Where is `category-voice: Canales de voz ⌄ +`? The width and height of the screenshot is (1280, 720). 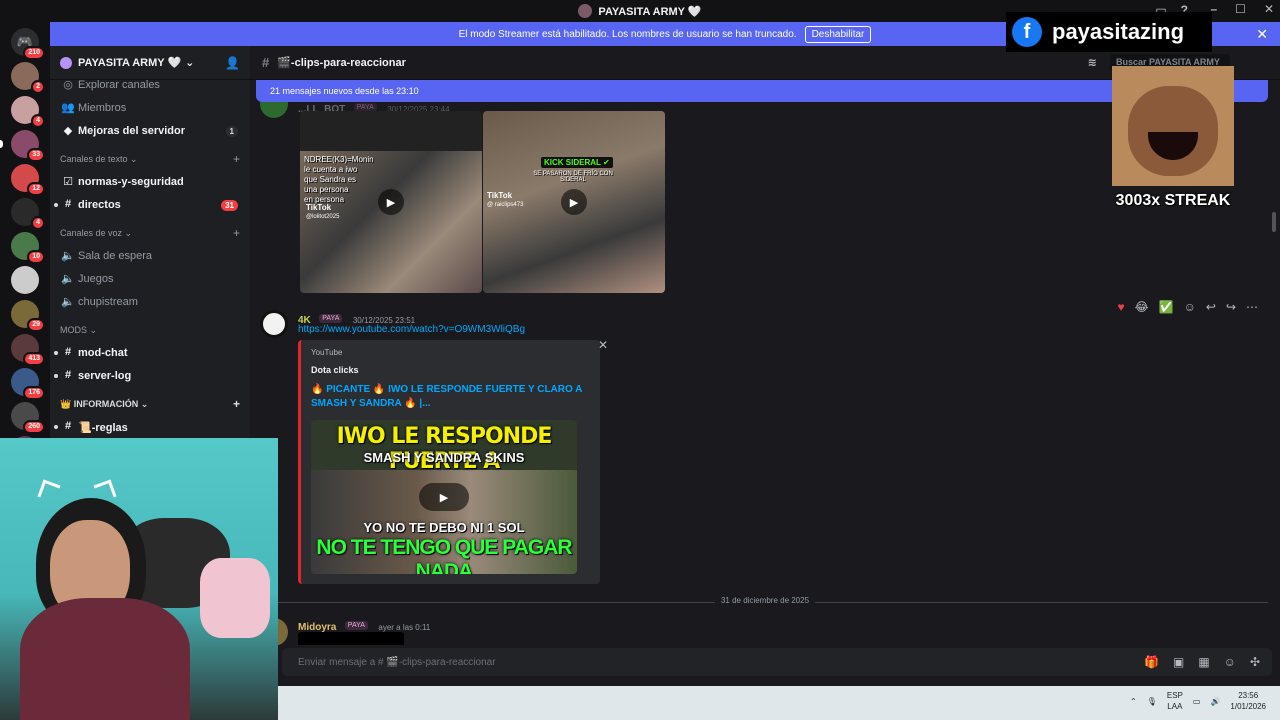 category-voice: Canales de voz ⌄ + is located at coordinates (150, 233).